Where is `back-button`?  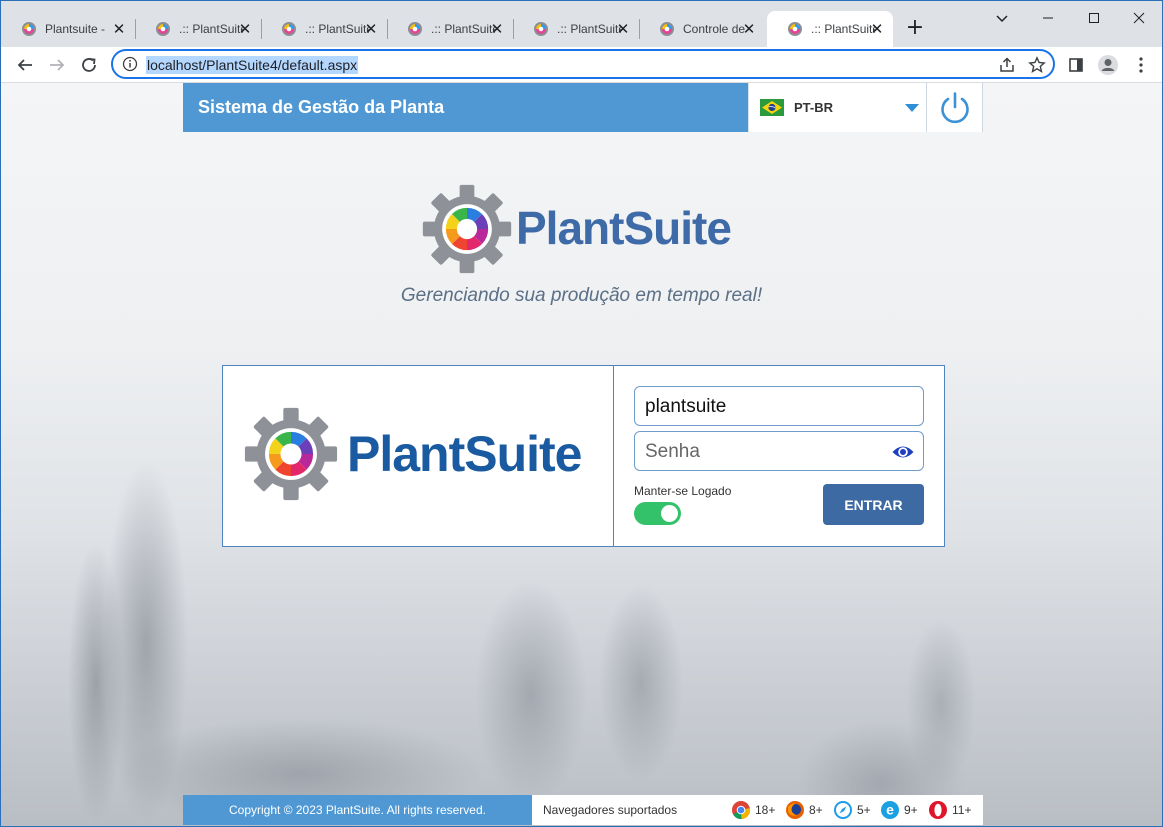 back-button is located at coordinates (25, 65).